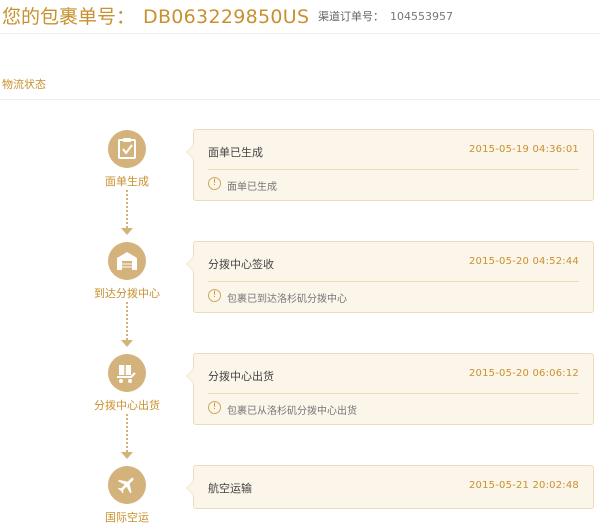 The height and width of the screenshot is (525, 600). What do you see at coordinates (241, 264) in the screenshot?
I see `event-status: 分拨中心签收` at bounding box center [241, 264].